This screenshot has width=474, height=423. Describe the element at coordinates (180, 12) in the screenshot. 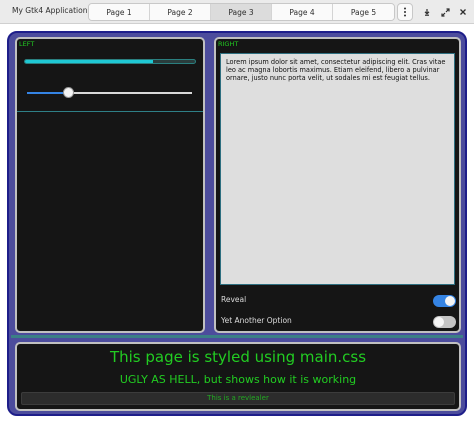

I see `tab-page-2: Page 2` at that location.